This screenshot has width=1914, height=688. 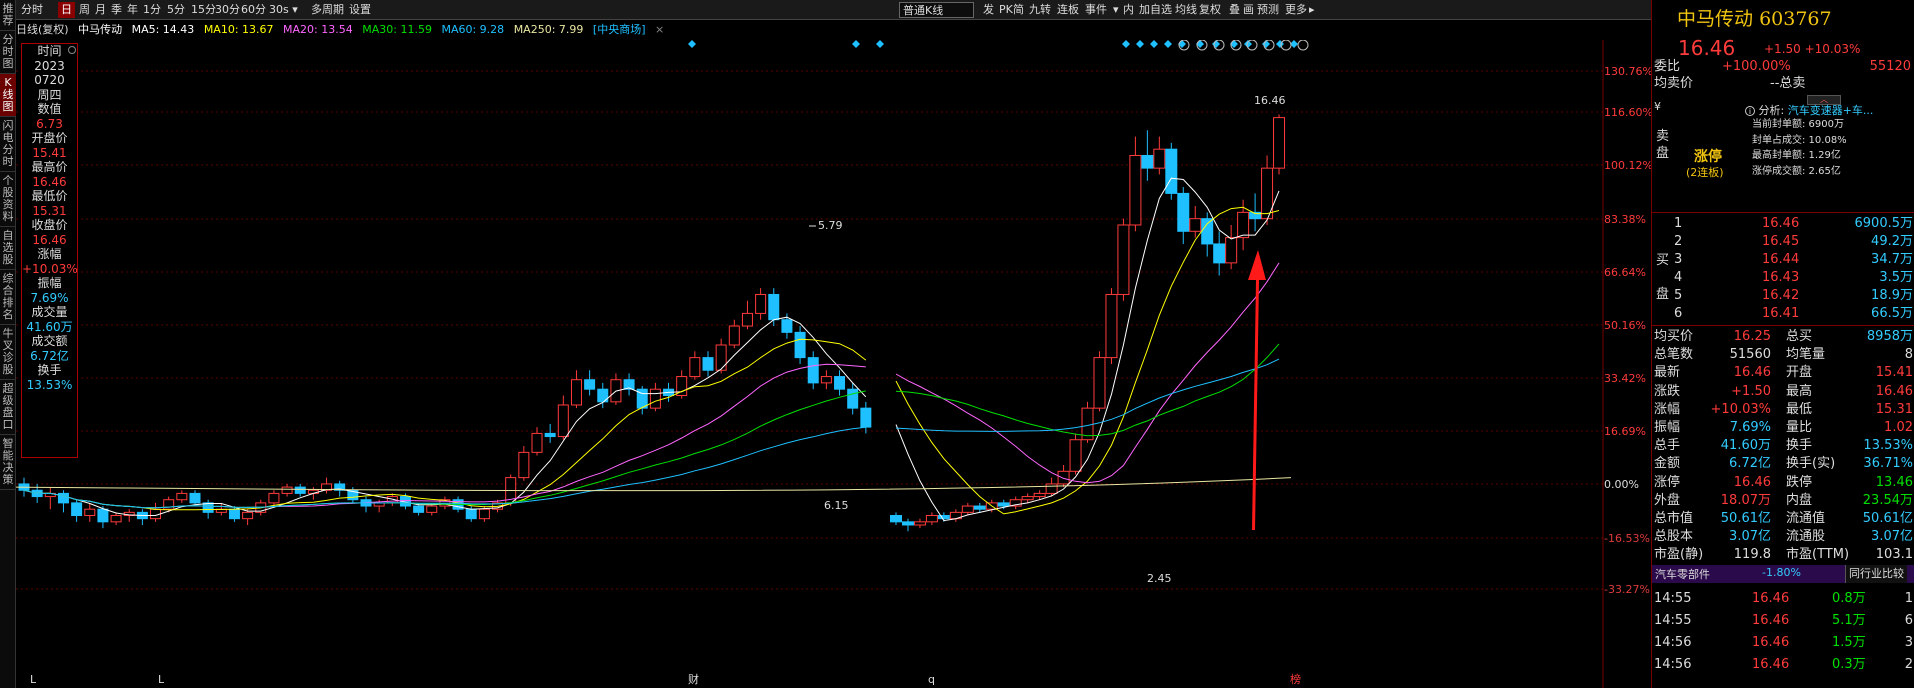 I want to click on bid-row: 2 16.45 49.2万, so click(x=1783, y=241).